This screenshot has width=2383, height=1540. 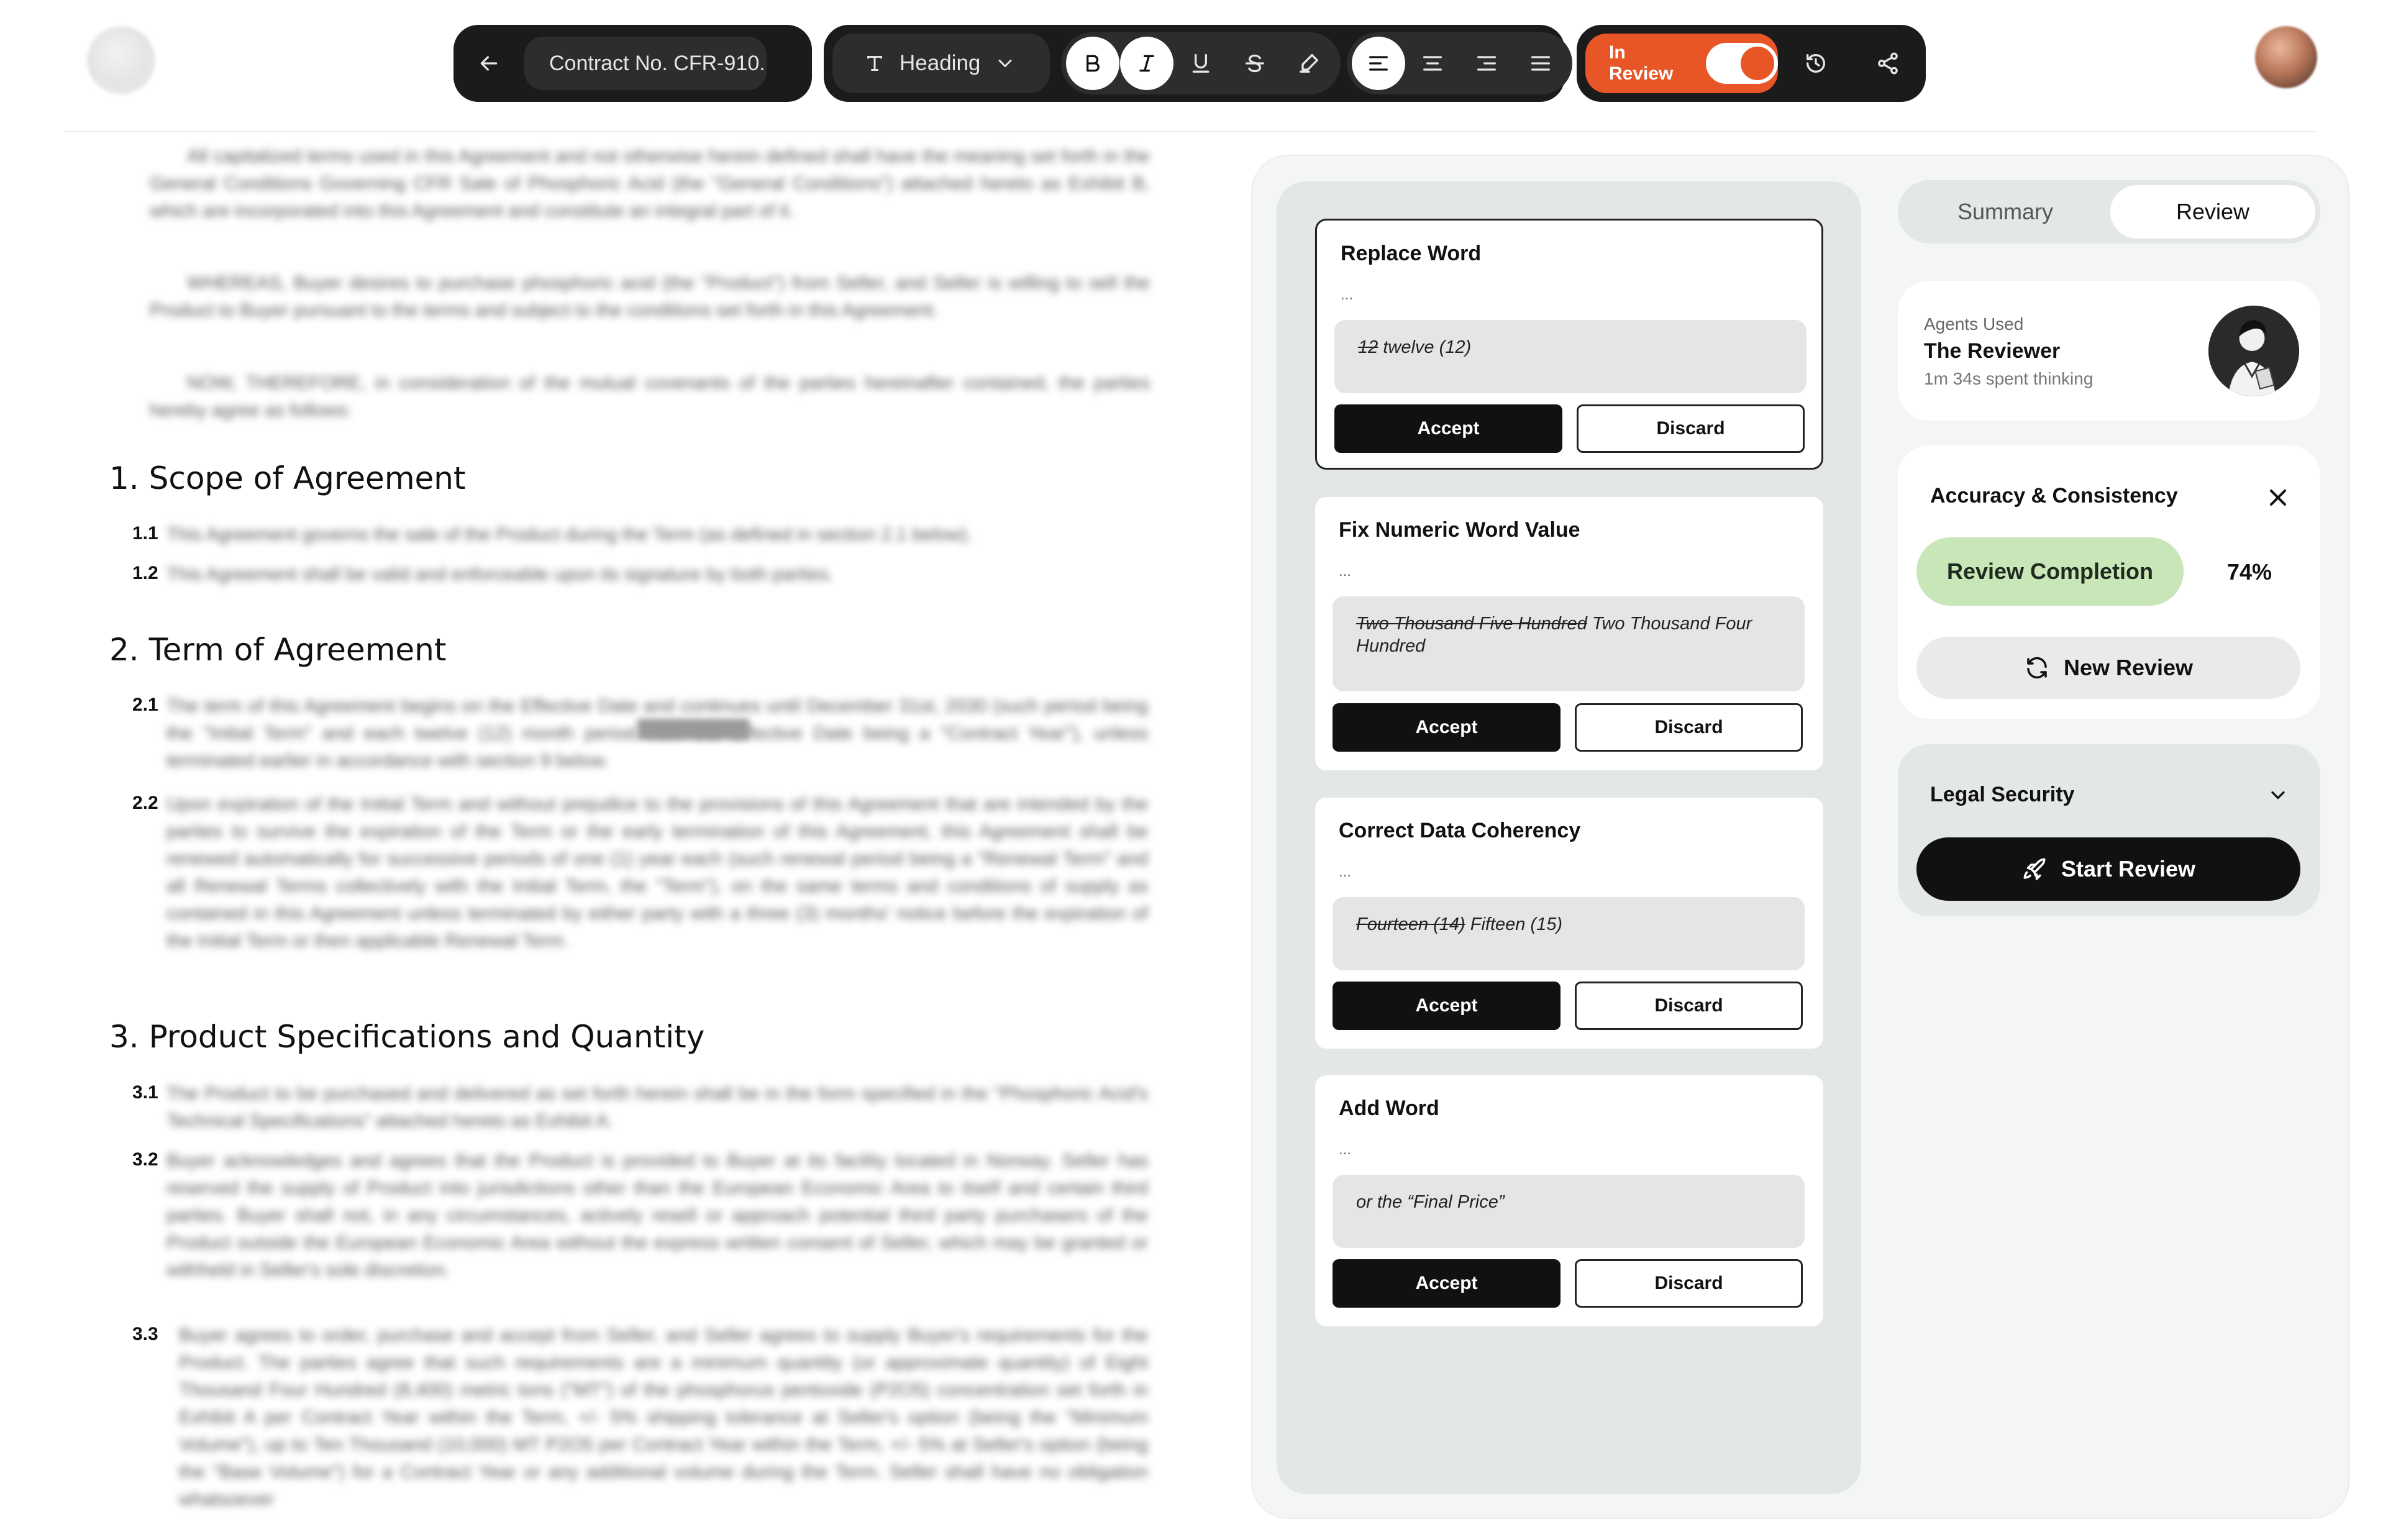 I want to click on back-arrow-icon, so click(x=489, y=63).